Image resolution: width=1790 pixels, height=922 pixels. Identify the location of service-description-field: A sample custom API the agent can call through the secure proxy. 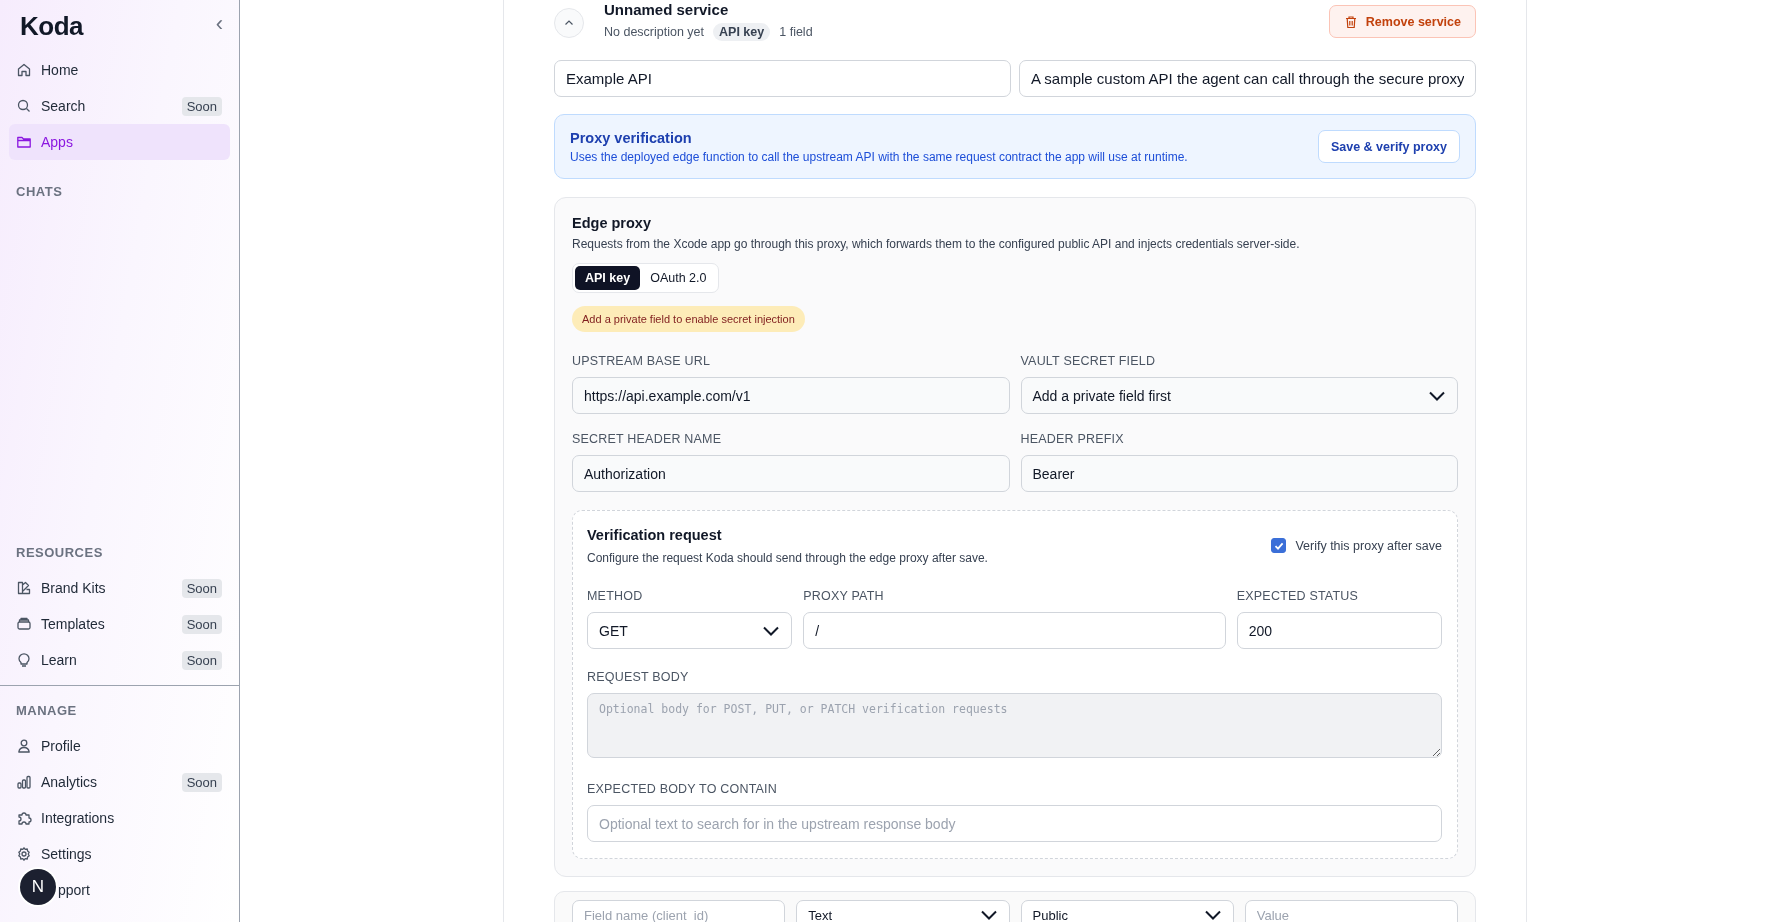
(1247, 78).